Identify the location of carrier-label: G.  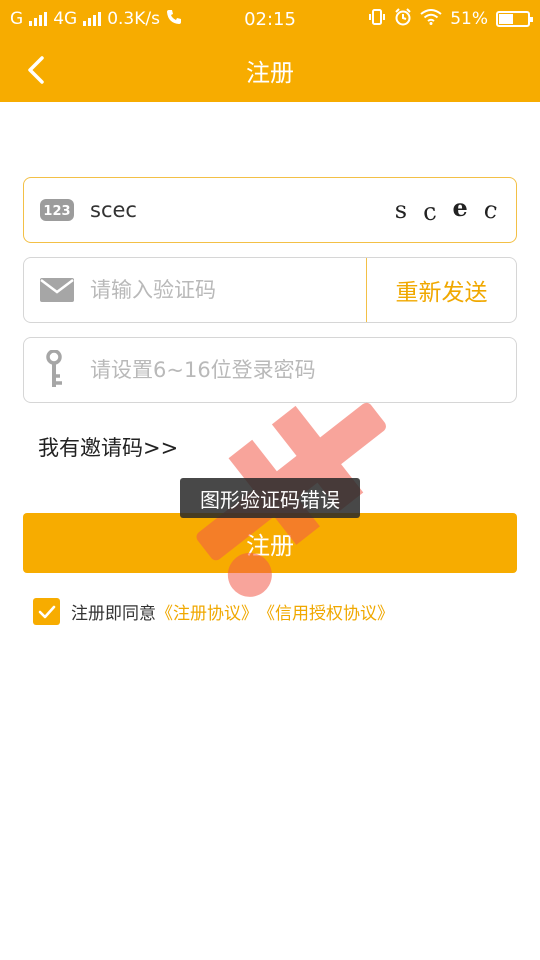
(17, 19).